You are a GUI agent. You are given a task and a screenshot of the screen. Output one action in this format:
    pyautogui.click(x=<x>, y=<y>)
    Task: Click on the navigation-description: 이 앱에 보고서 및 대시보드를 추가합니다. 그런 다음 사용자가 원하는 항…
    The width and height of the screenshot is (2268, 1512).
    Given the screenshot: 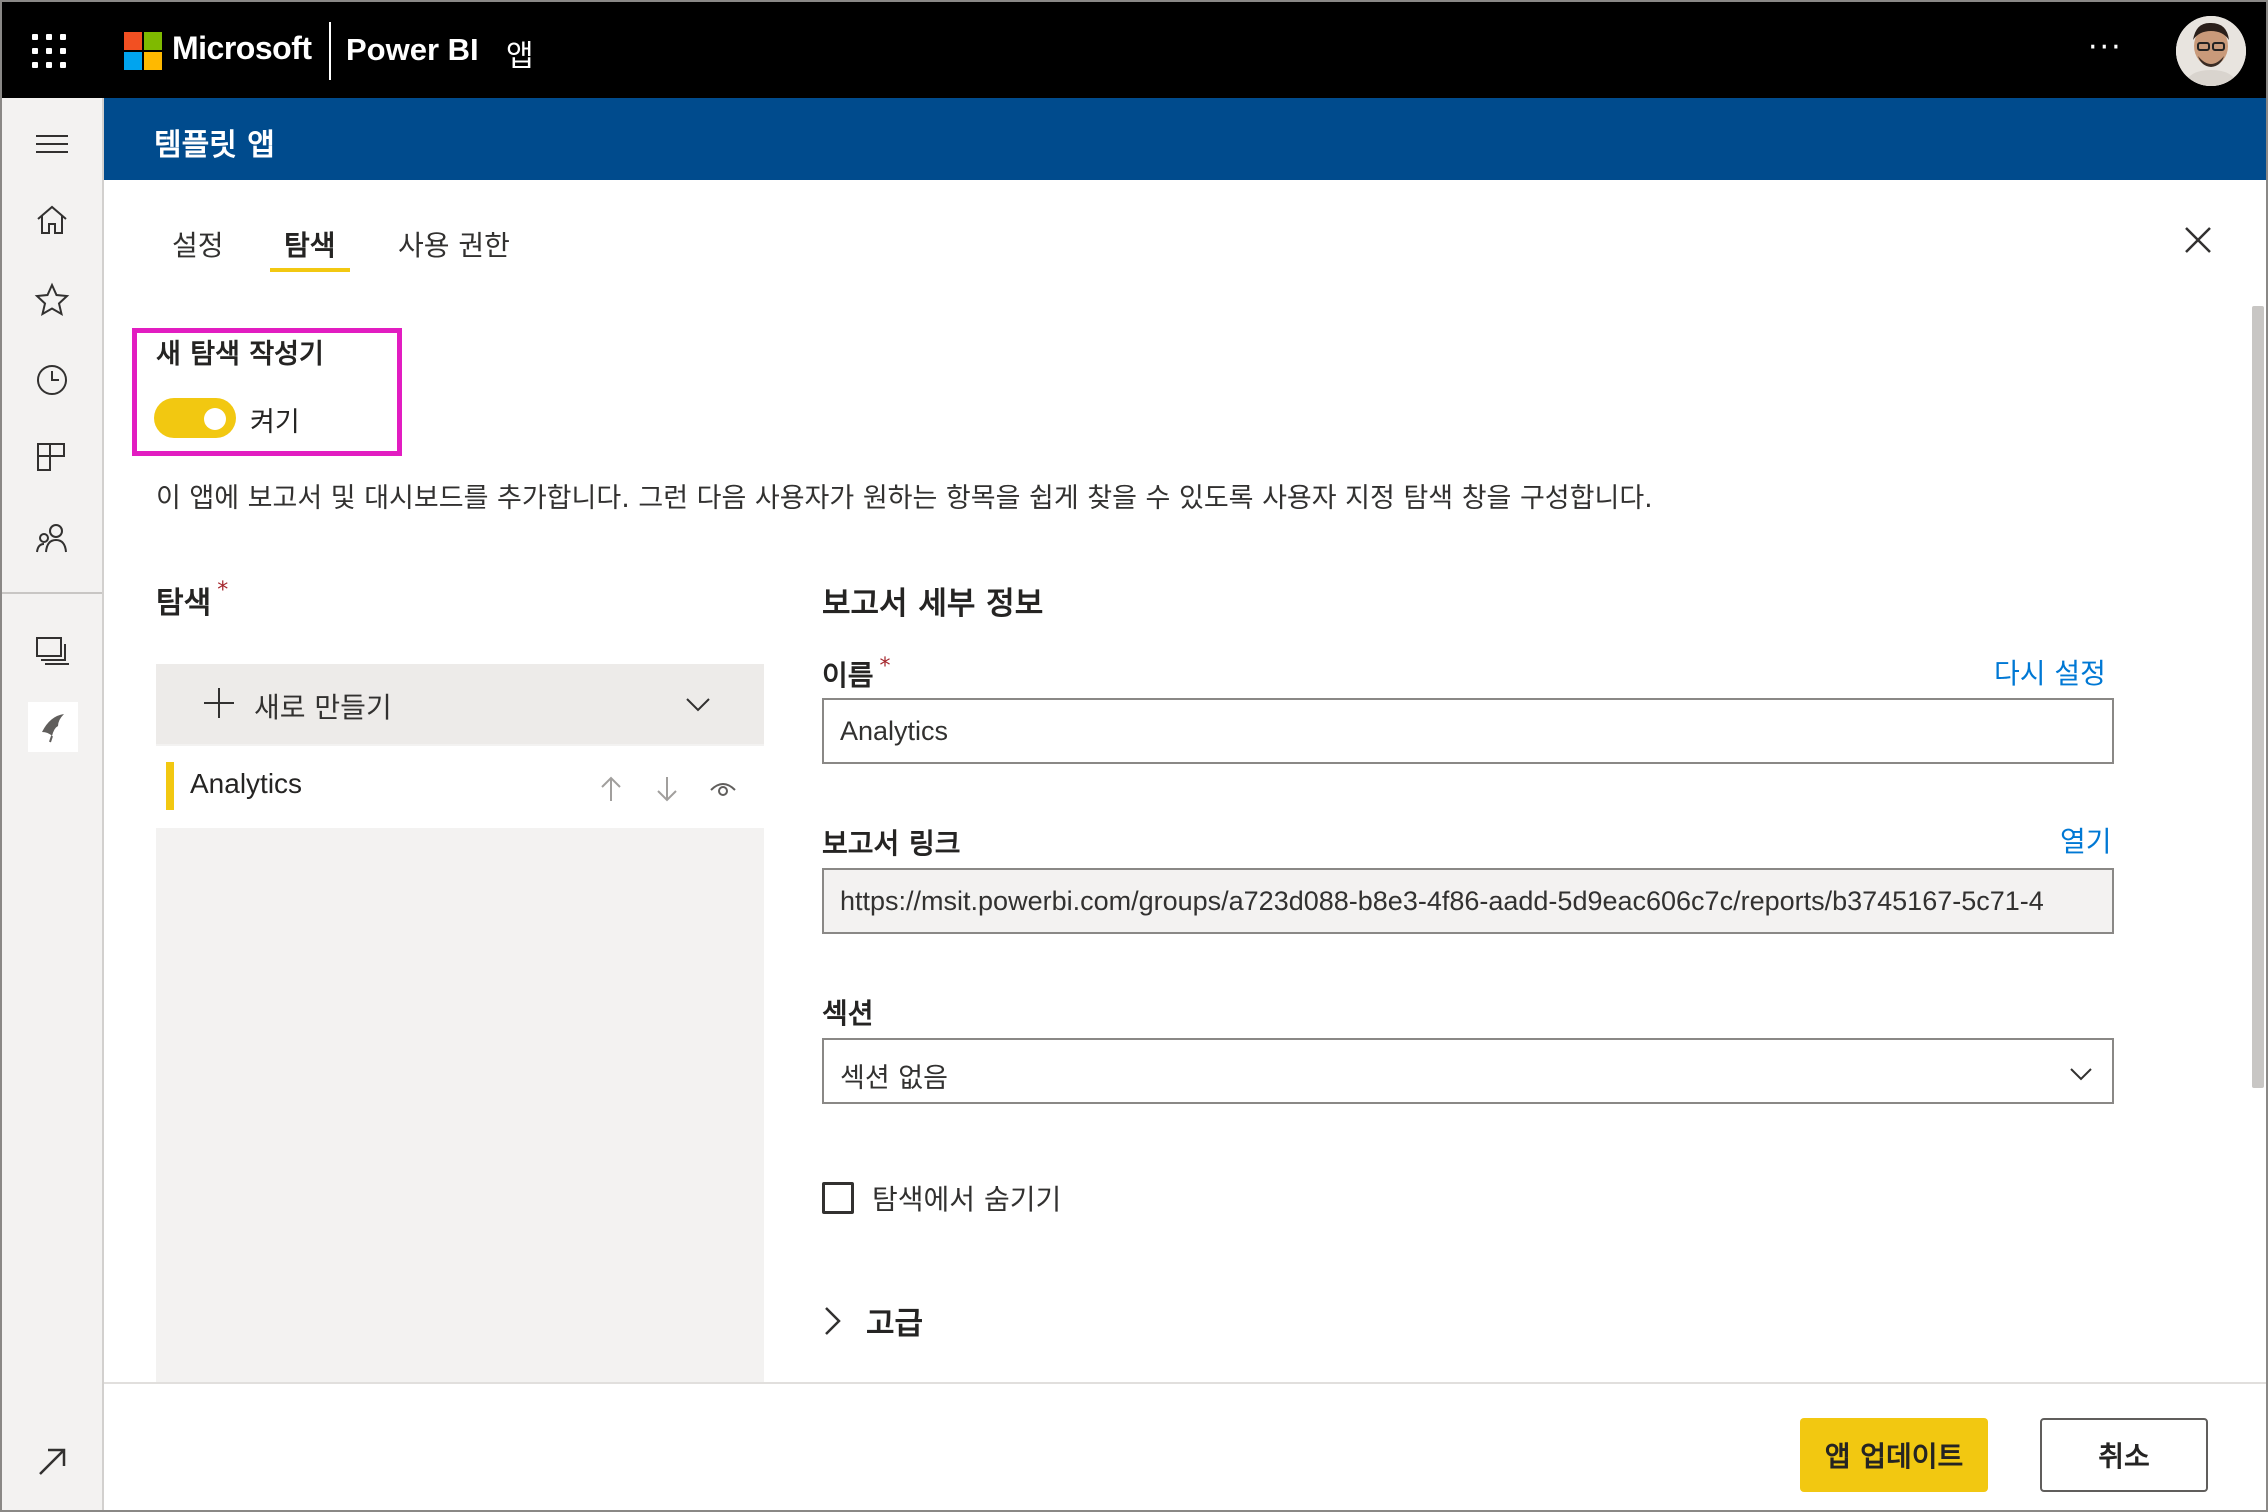 What is the action you would take?
    pyautogui.click(x=904, y=498)
    